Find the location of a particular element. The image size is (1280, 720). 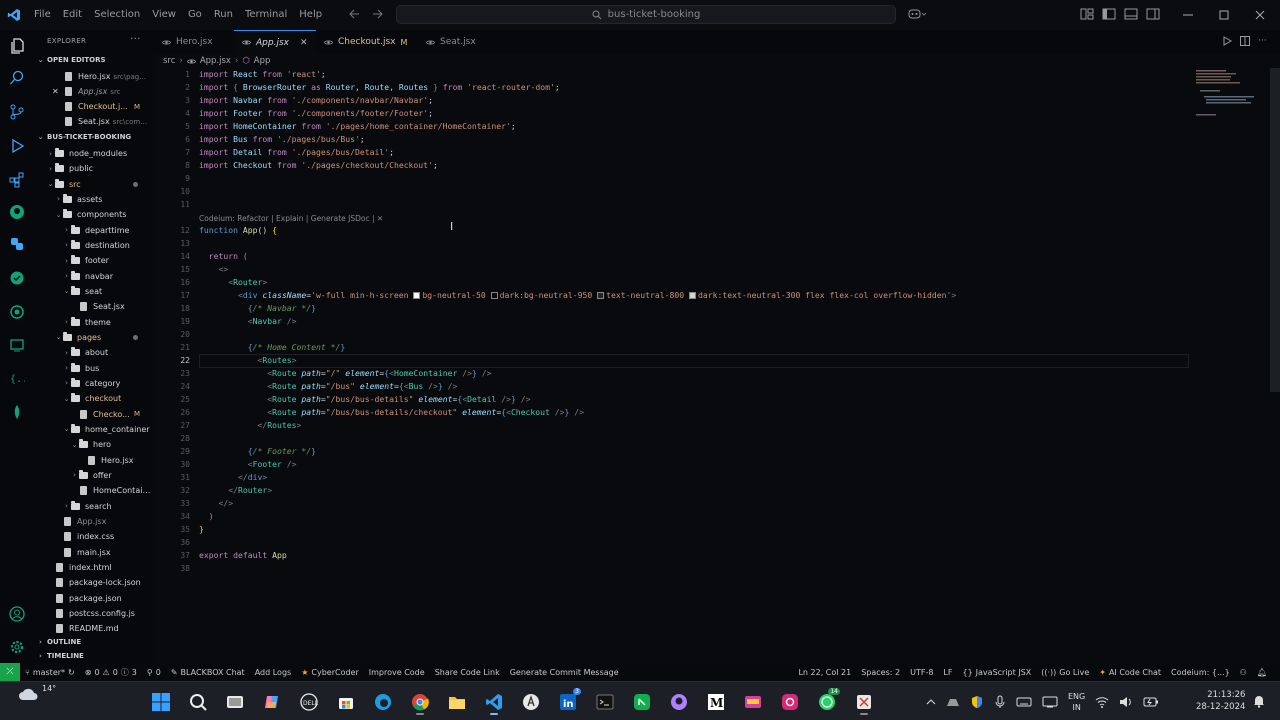

cybercoder: ★ CyberCoder is located at coordinates (330, 672).